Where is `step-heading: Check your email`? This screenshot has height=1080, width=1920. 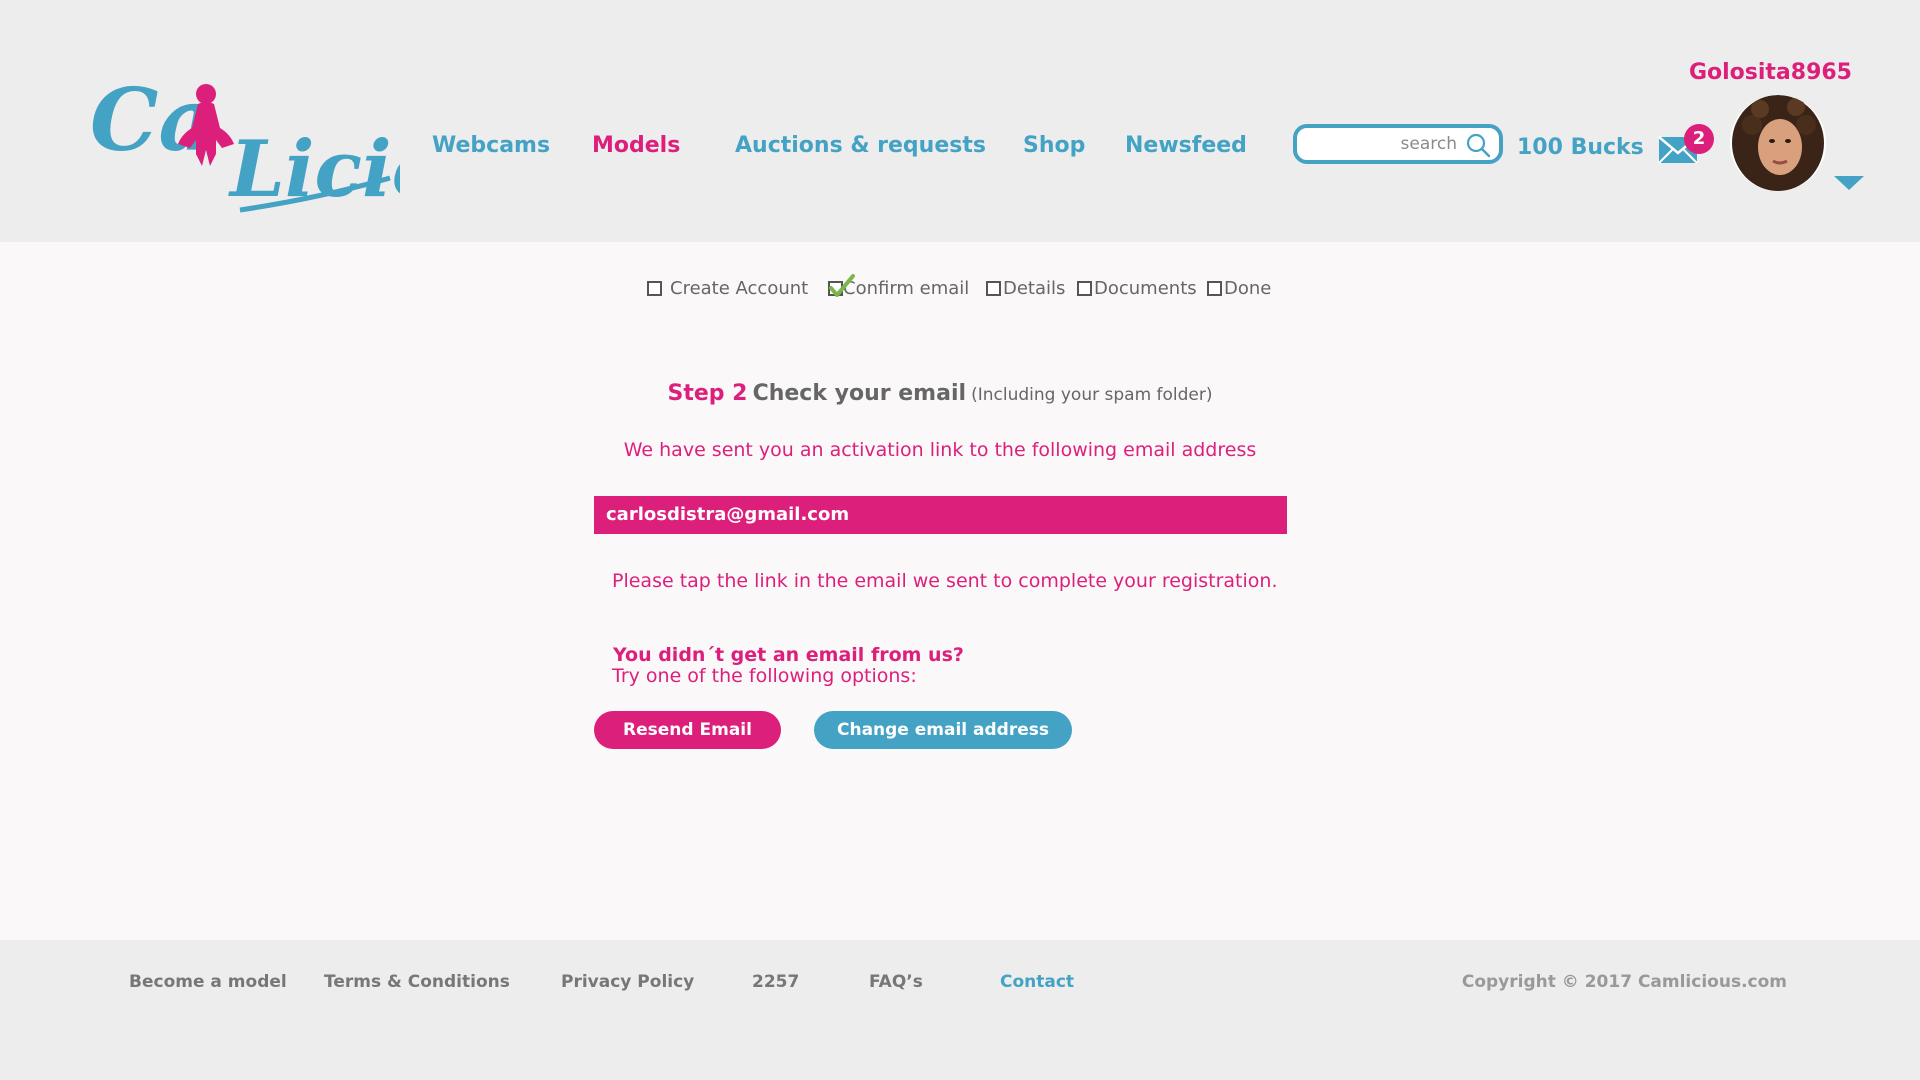 step-heading: Check your email is located at coordinates (859, 393).